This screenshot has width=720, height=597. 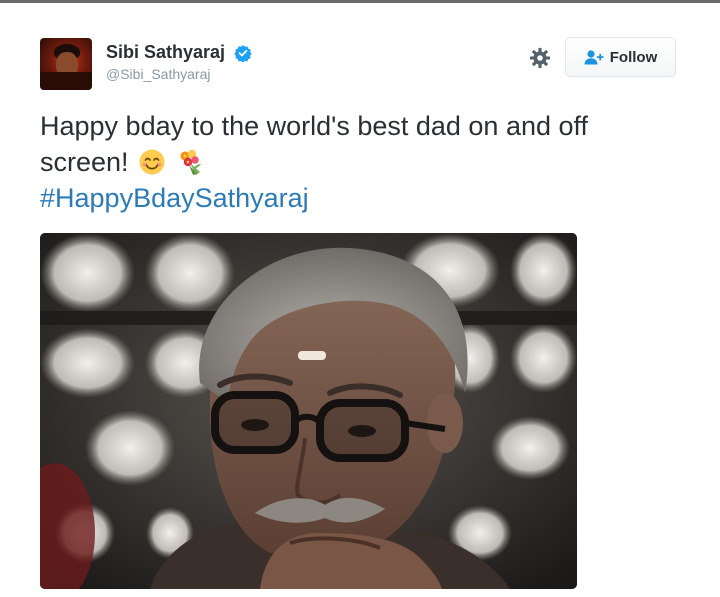 What do you see at coordinates (152, 162) in the screenshot?
I see `smiling-face-emoji-icon` at bounding box center [152, 162].